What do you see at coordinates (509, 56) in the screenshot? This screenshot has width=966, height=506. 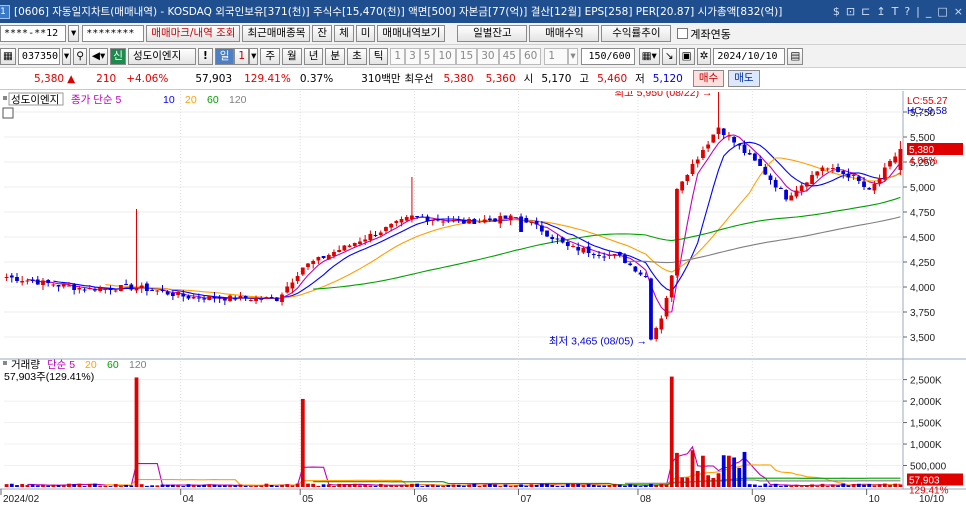 I see `interval-45-button: 45` at bounding box center [509, 56].